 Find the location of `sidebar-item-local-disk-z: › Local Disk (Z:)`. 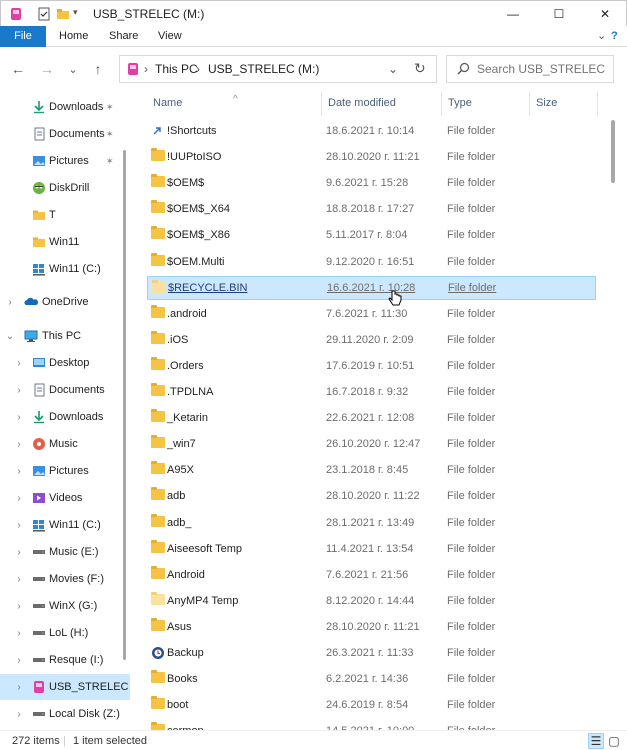

sidebar-item-local-disk-z: › Local Disk (Z:) is located at coordinates (65, 714).